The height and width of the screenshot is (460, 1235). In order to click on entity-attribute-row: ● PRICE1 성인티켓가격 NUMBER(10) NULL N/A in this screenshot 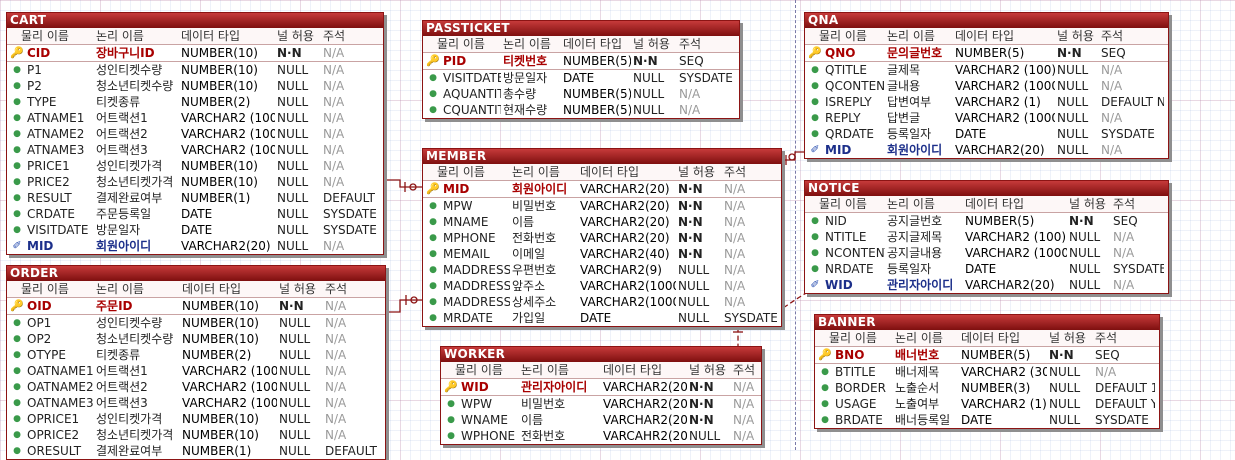, I will do `click(195, 166)`.